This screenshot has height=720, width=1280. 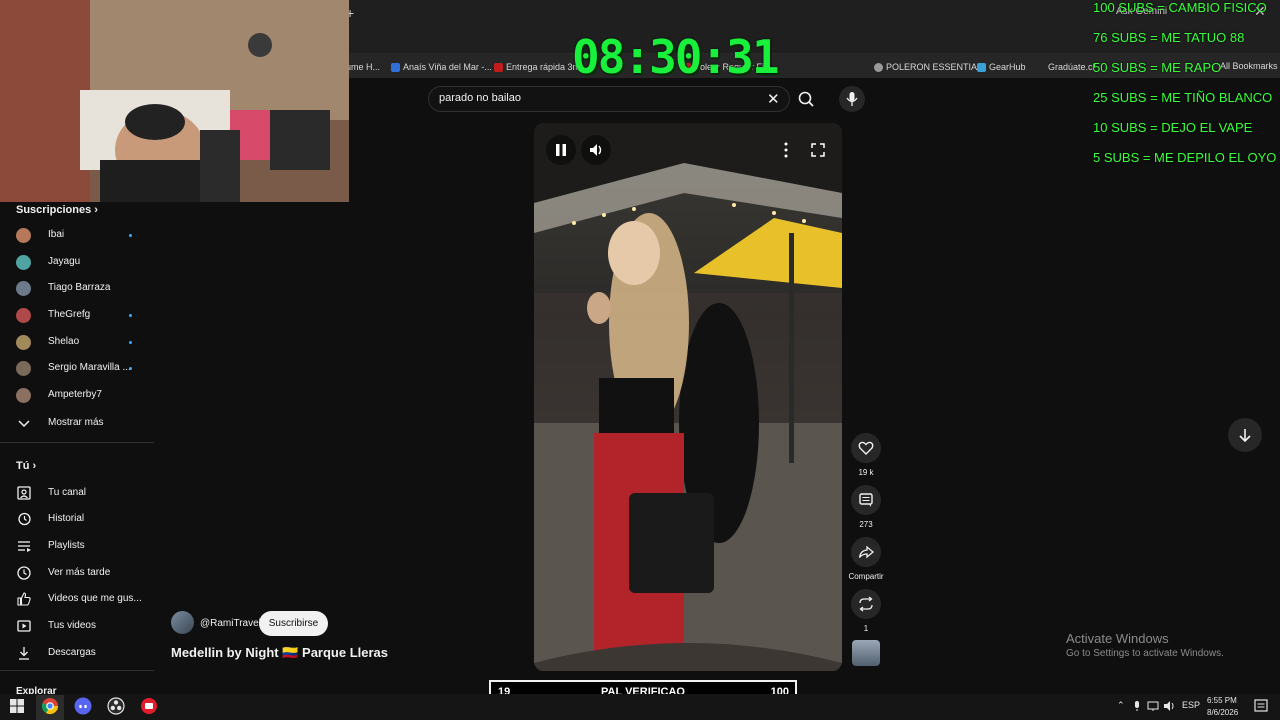 What do you see at coordinates (36, 690) in the screenshot?
I see `explore-heading: Explorar` at bounding box center [36, 690].